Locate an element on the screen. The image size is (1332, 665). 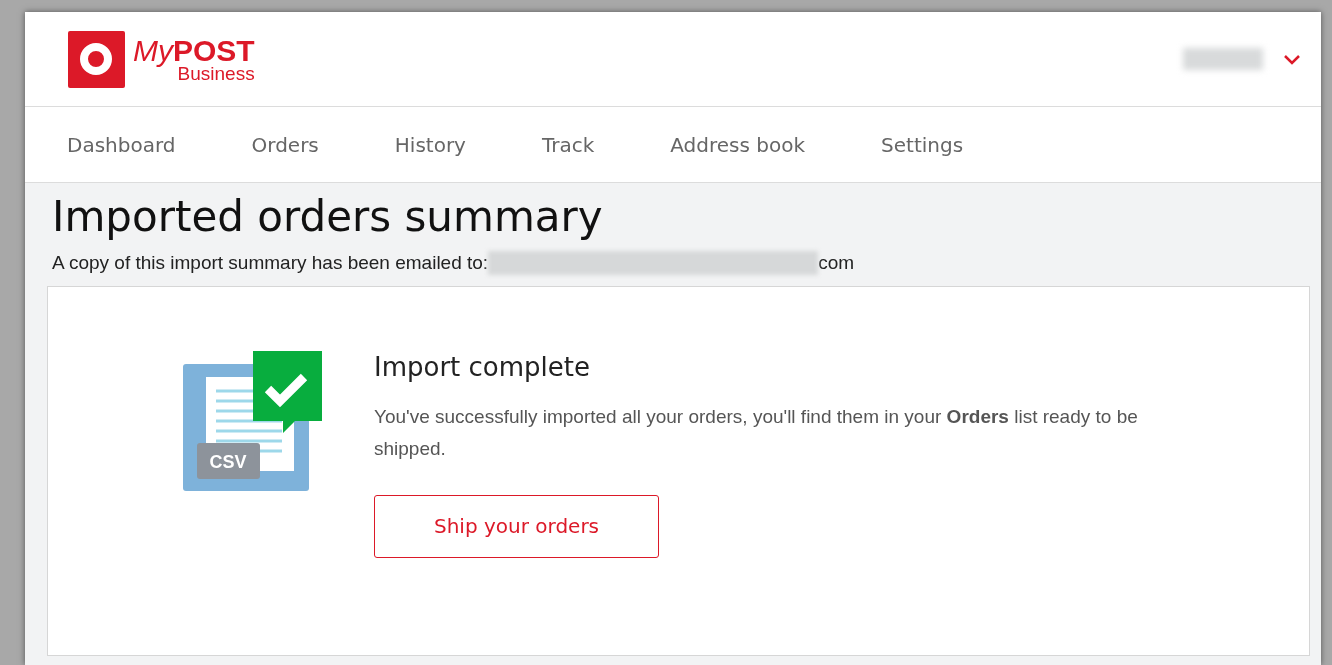
logo-subtext: Business is located at coordinates (216, 73).